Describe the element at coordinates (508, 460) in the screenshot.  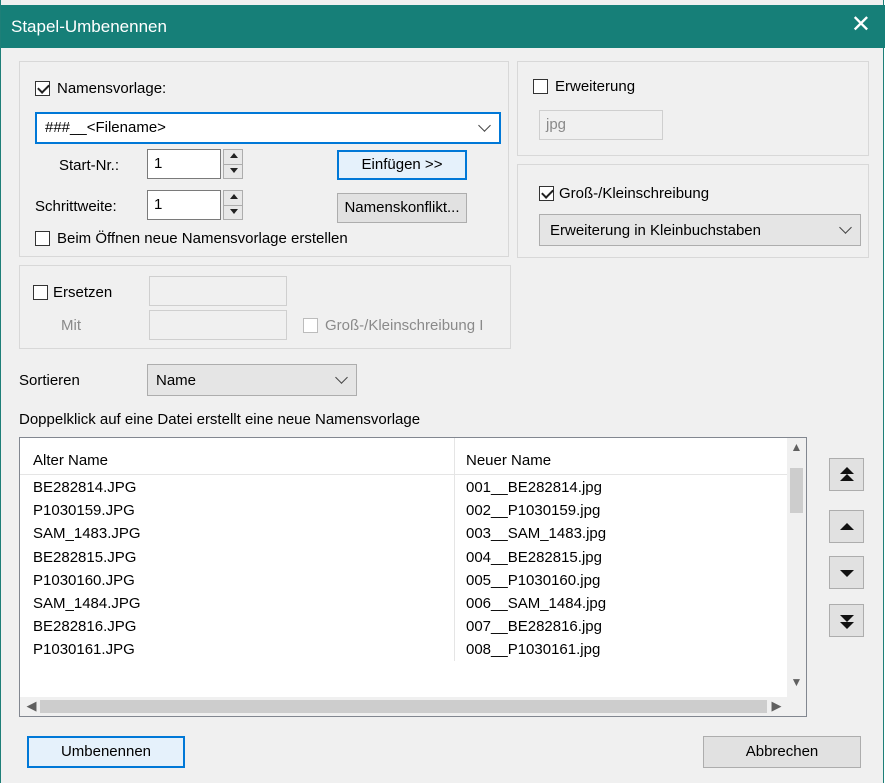
I see `column-new-name: Neuer Name` at that location.